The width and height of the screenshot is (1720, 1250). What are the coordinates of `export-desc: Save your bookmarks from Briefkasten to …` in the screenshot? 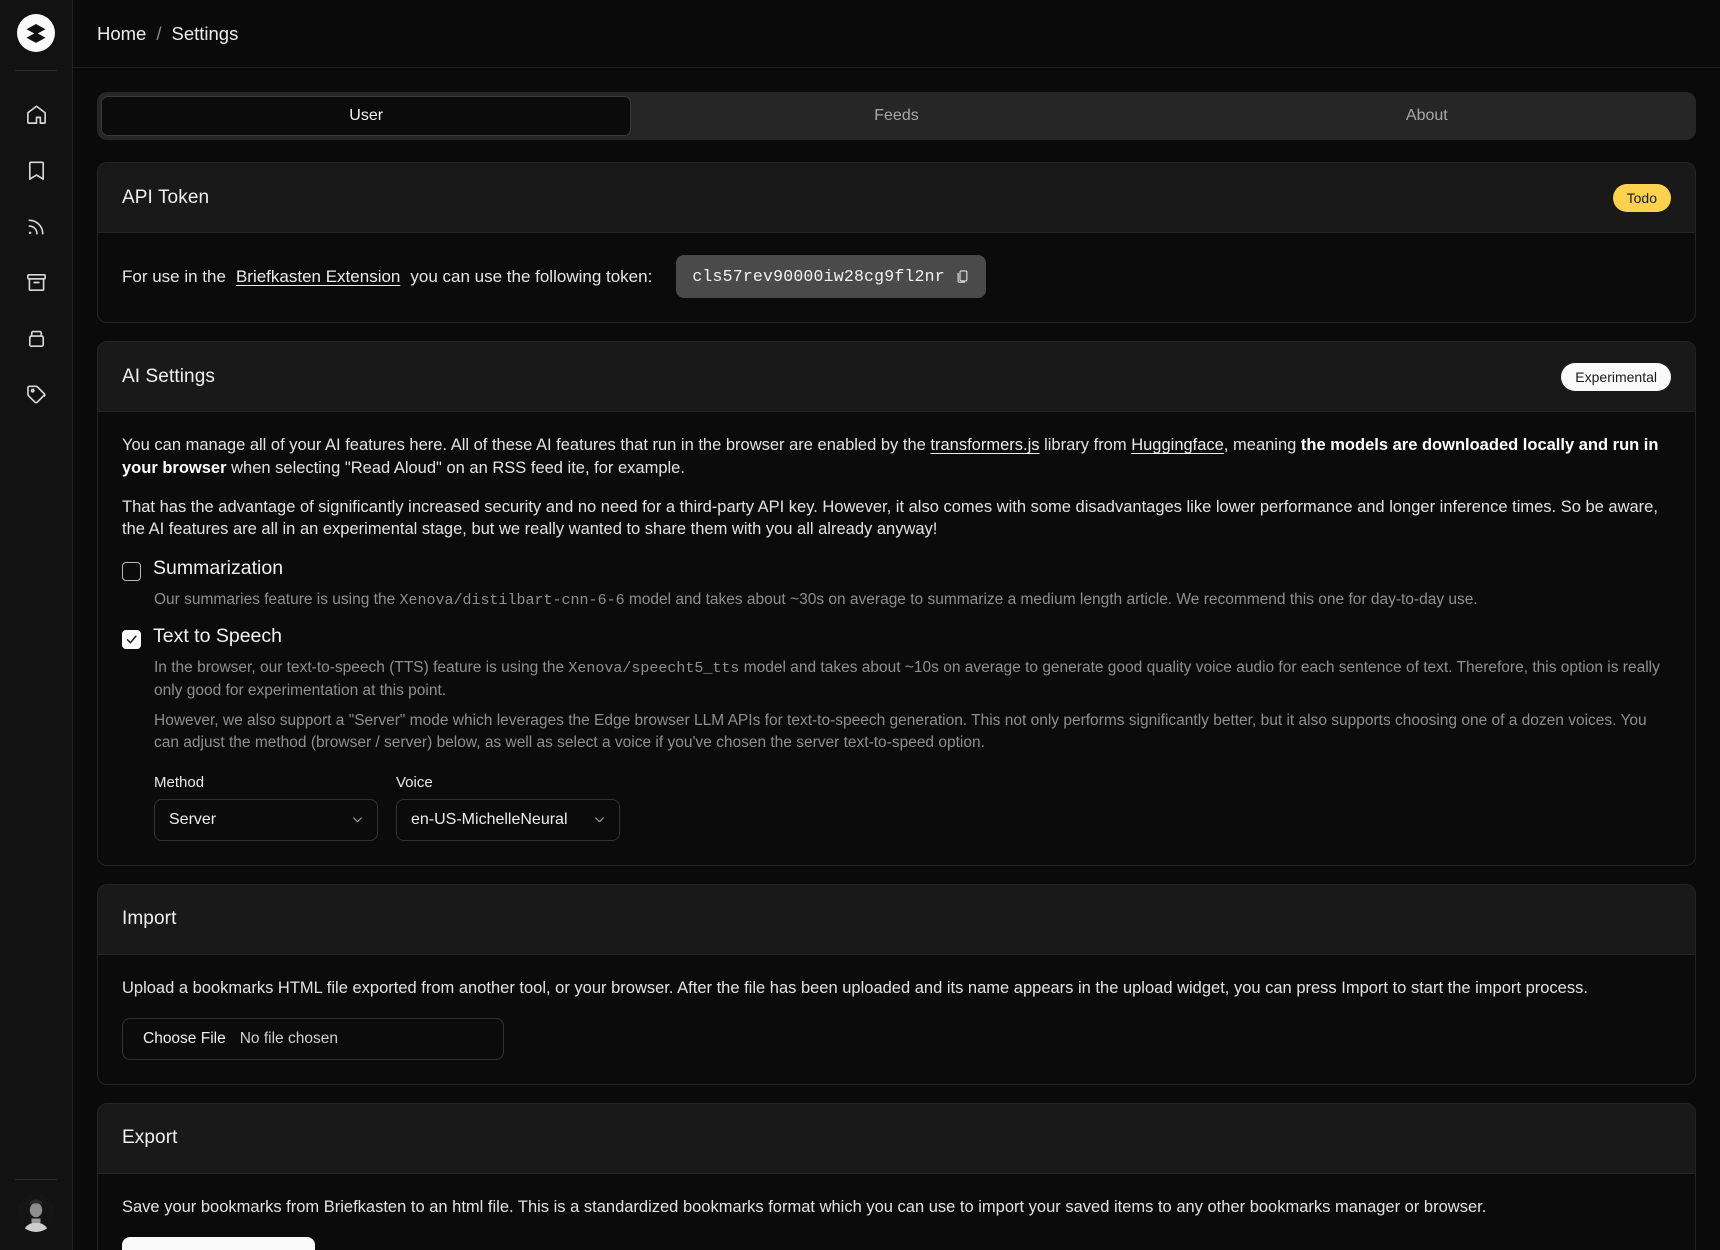 It's located at (804, 1206).